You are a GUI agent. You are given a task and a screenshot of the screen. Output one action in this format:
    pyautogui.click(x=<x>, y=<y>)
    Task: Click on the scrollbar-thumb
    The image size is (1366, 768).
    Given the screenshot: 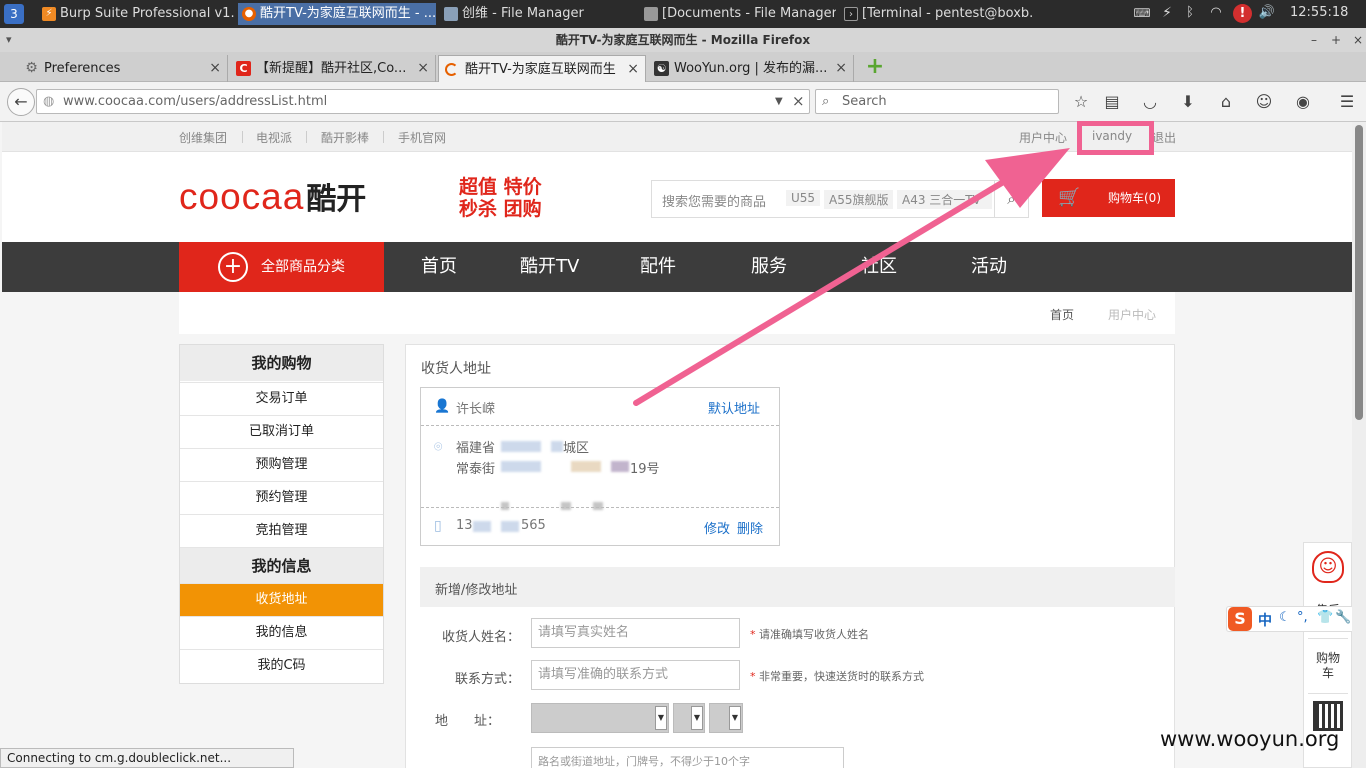 What is the action you would take?
    pyautogui.click(x=1359, y=272)
    